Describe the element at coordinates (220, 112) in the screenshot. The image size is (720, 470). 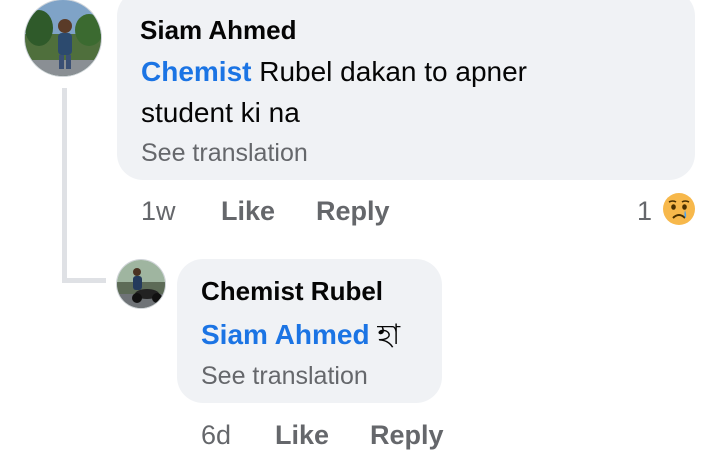
I see `comment-text-line2: student ki na` at that location.